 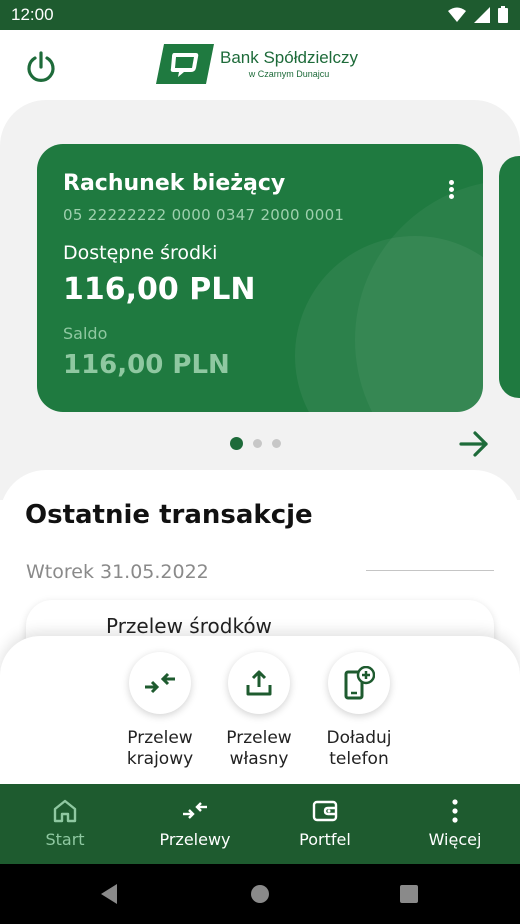 What do you see at coordinates (204, 215) in the screenshot?
I see `account-number: 05 22222222 0000 0347 2000 0001` at bounding box center [204, 215].